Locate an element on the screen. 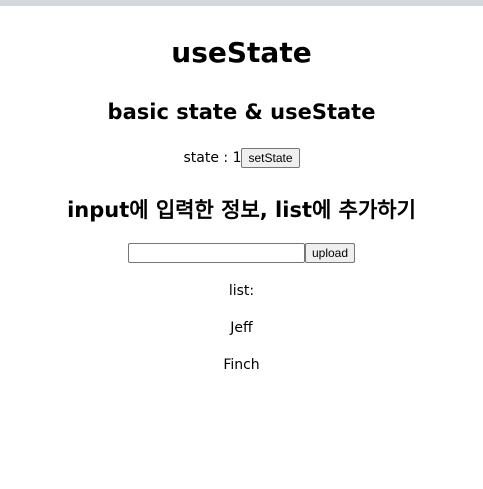 The height and width of the screenshot is (489, 483). upload-row: upload is located at coordinates (241, 253).